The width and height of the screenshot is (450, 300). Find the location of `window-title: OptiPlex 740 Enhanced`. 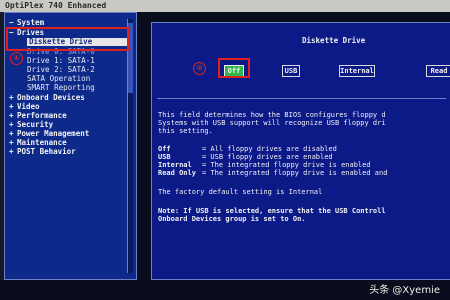

window-title: OptiPlex 740 Enhanced is located at coordinates (225, 6).